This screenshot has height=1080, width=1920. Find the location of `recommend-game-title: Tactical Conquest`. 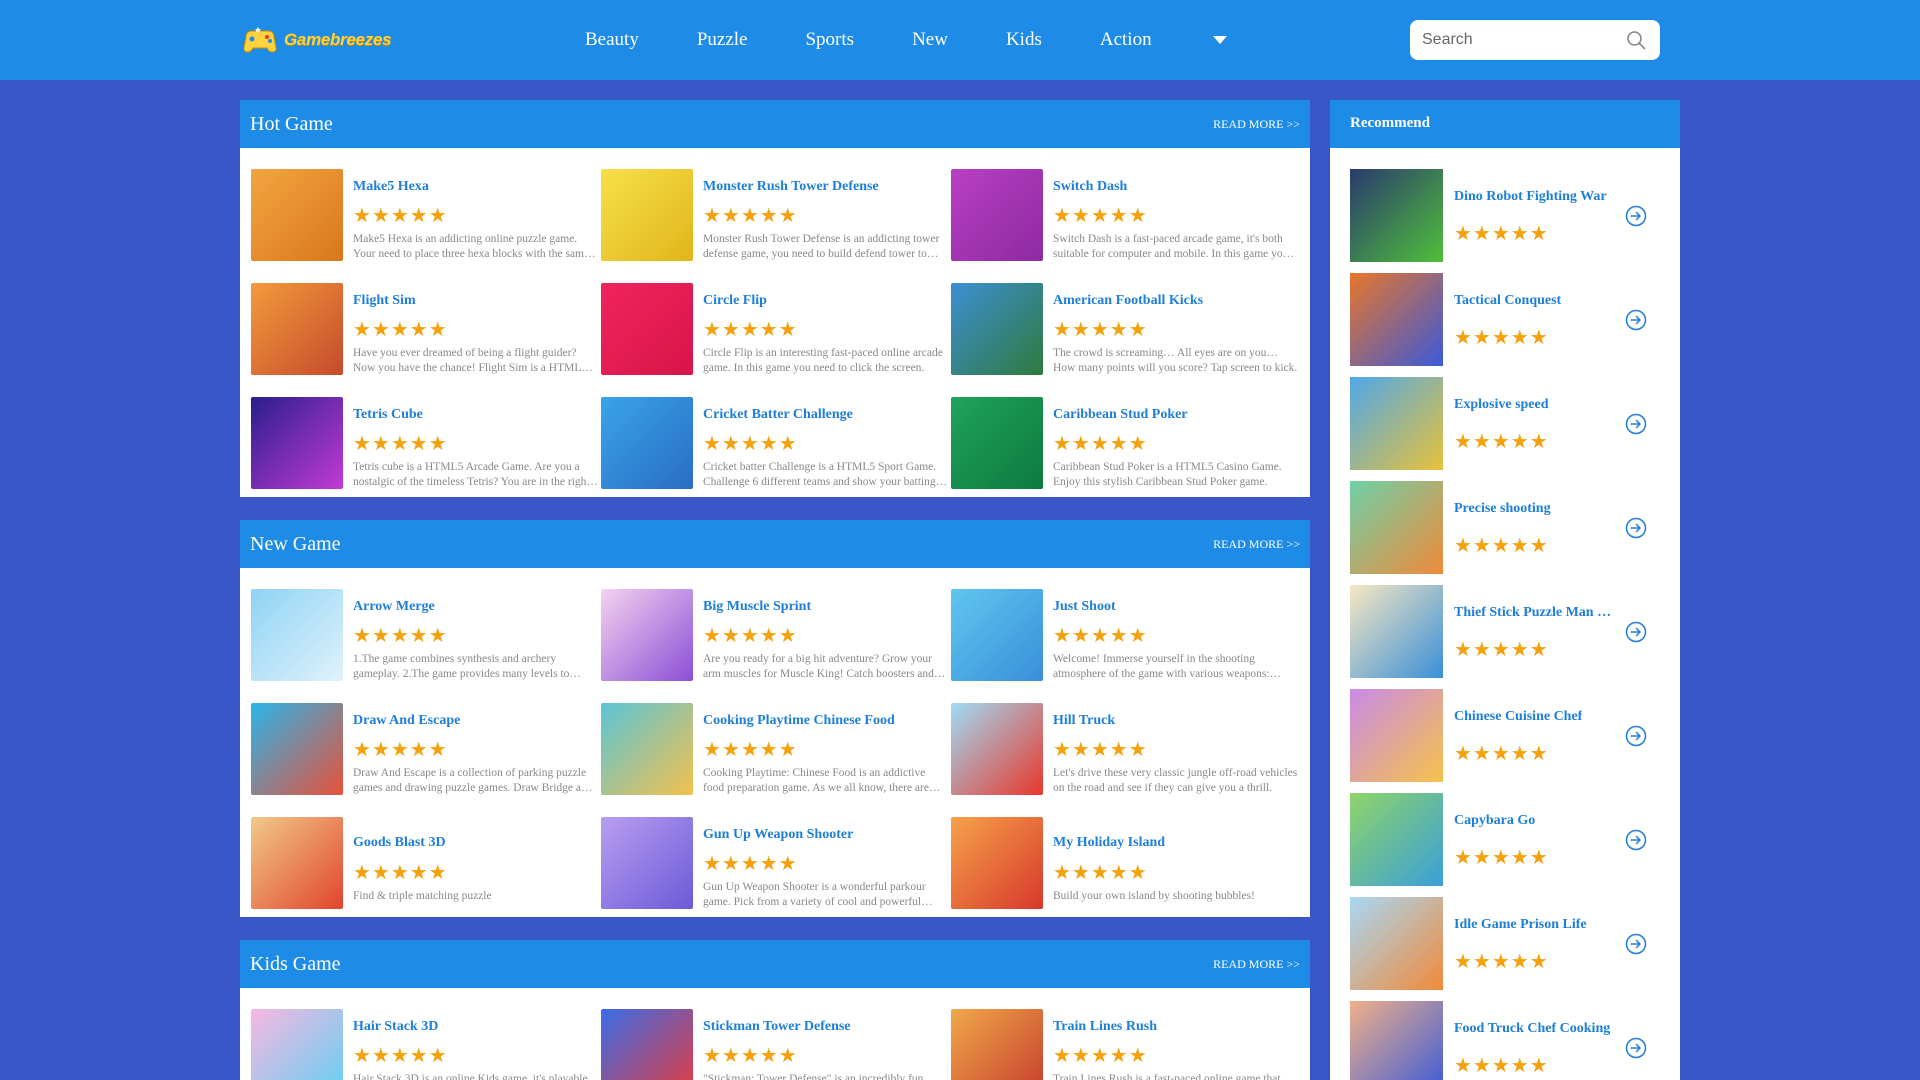

recommend-game-title: Tactical Conquest is located at coordinates (1507, 301).